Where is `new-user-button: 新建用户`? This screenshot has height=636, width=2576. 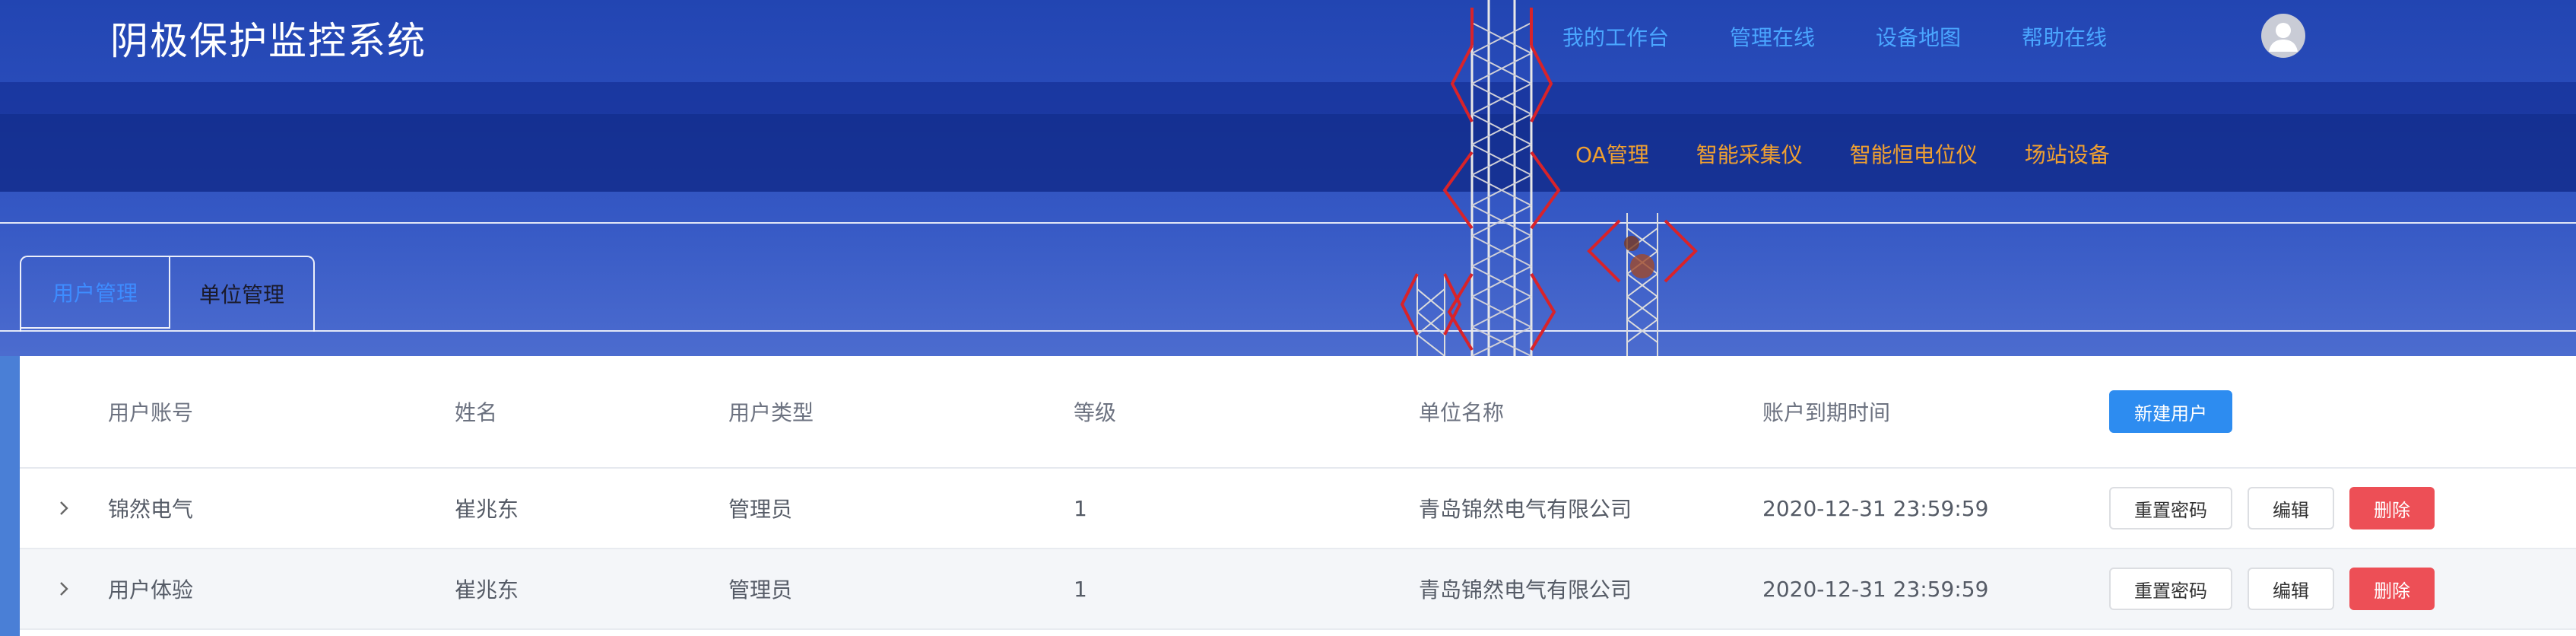
new-user-button: 新建用户 is located at coordinates (2170, 411).